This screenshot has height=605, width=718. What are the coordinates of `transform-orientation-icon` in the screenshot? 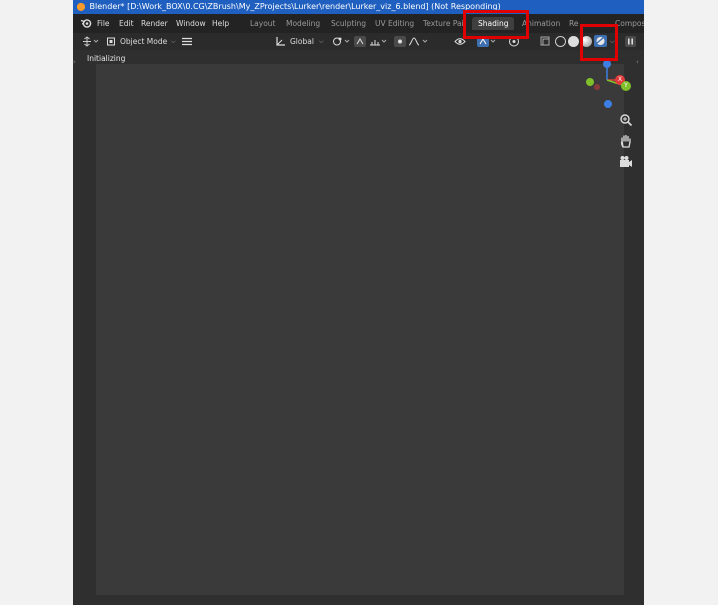 It's located at (281, 41).